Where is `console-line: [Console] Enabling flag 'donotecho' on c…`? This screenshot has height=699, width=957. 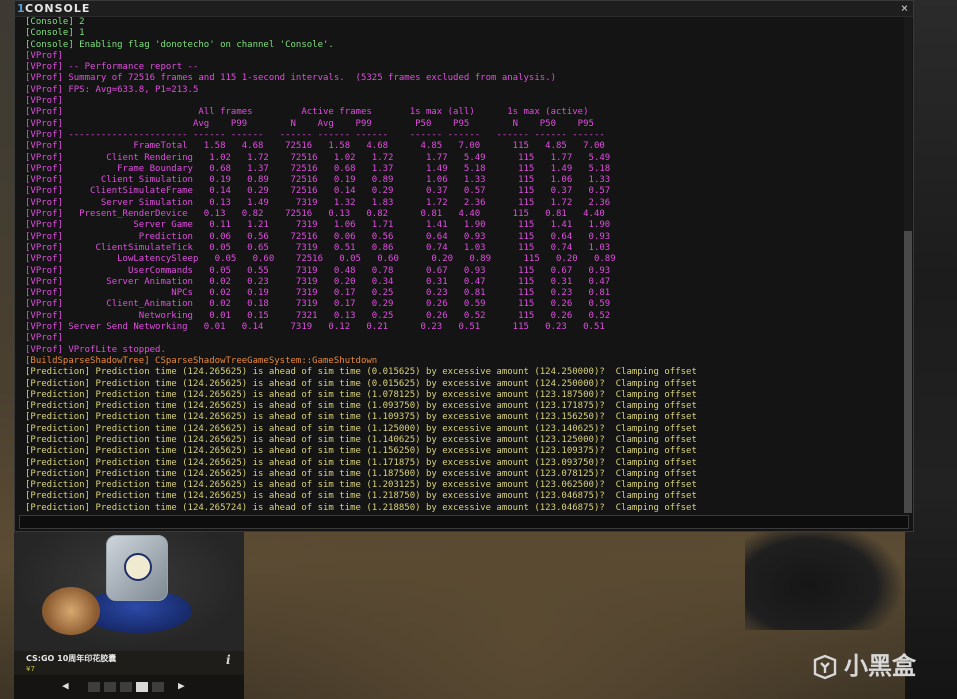 console-line: [Console] Enabling flag 'donotecho' on c… is located at coordinates (179, 44).